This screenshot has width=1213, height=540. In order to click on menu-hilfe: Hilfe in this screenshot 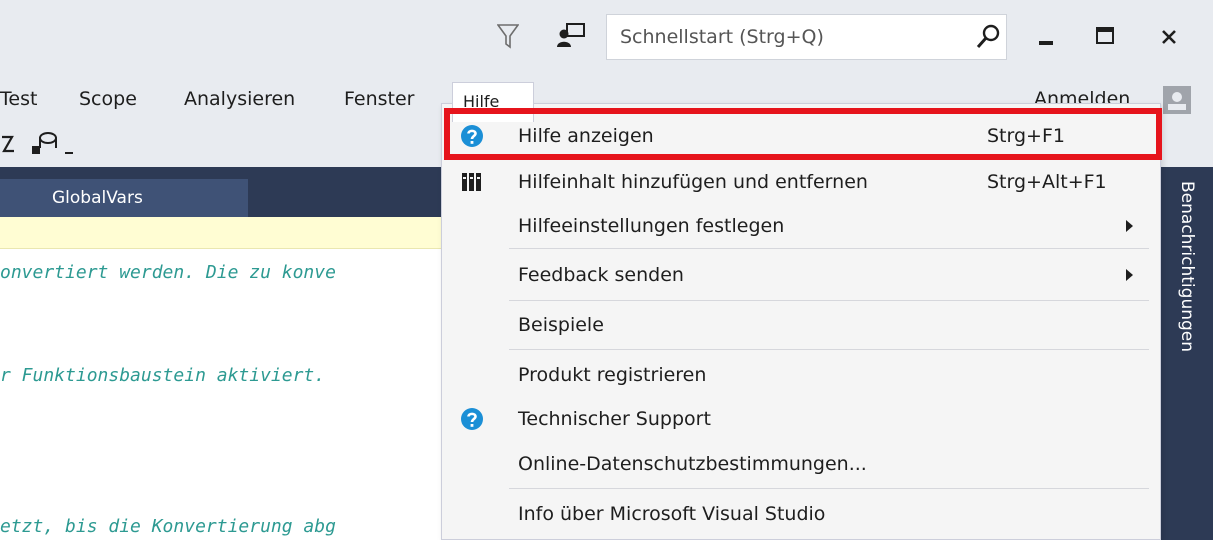, I will do `click(493, 102)`.